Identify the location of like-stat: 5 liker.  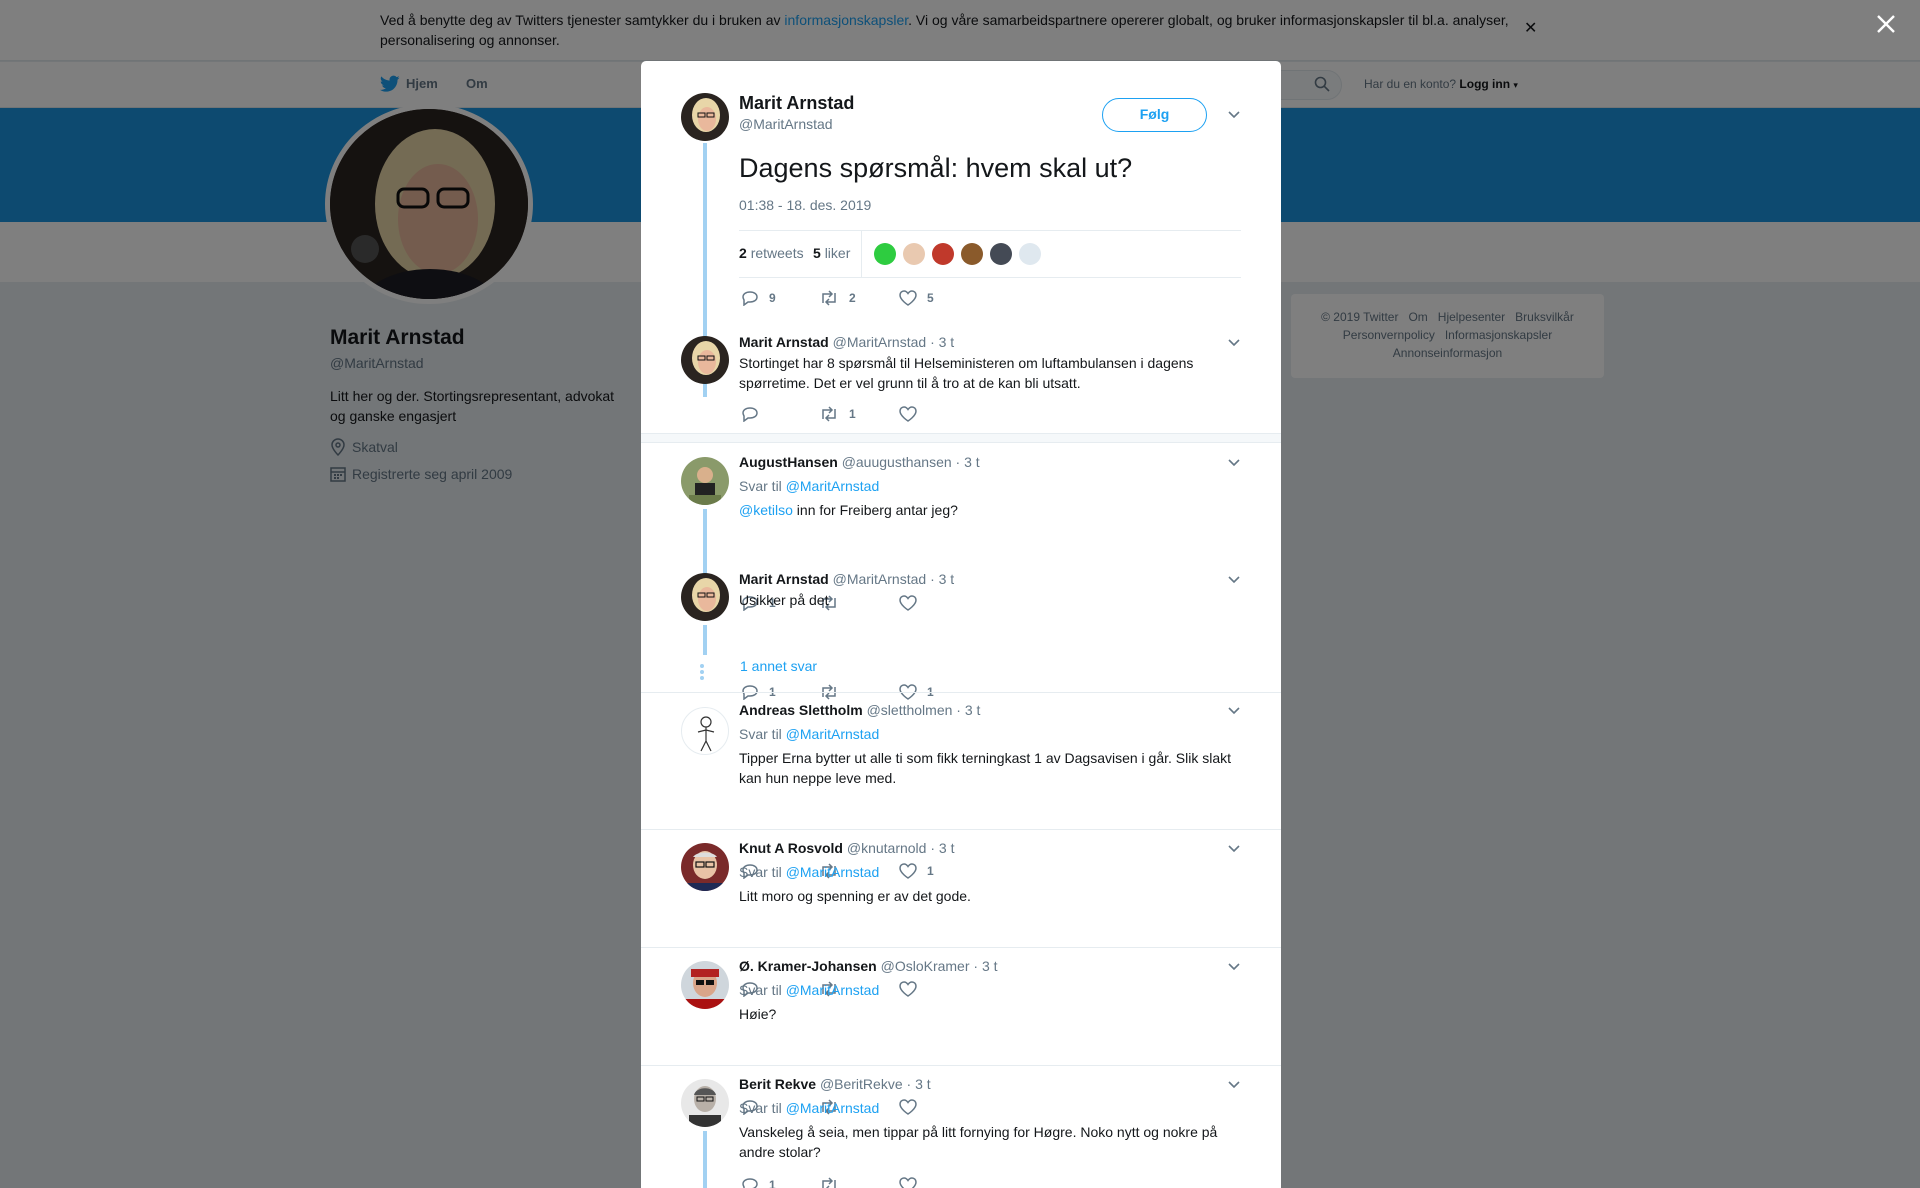
(831, 253).